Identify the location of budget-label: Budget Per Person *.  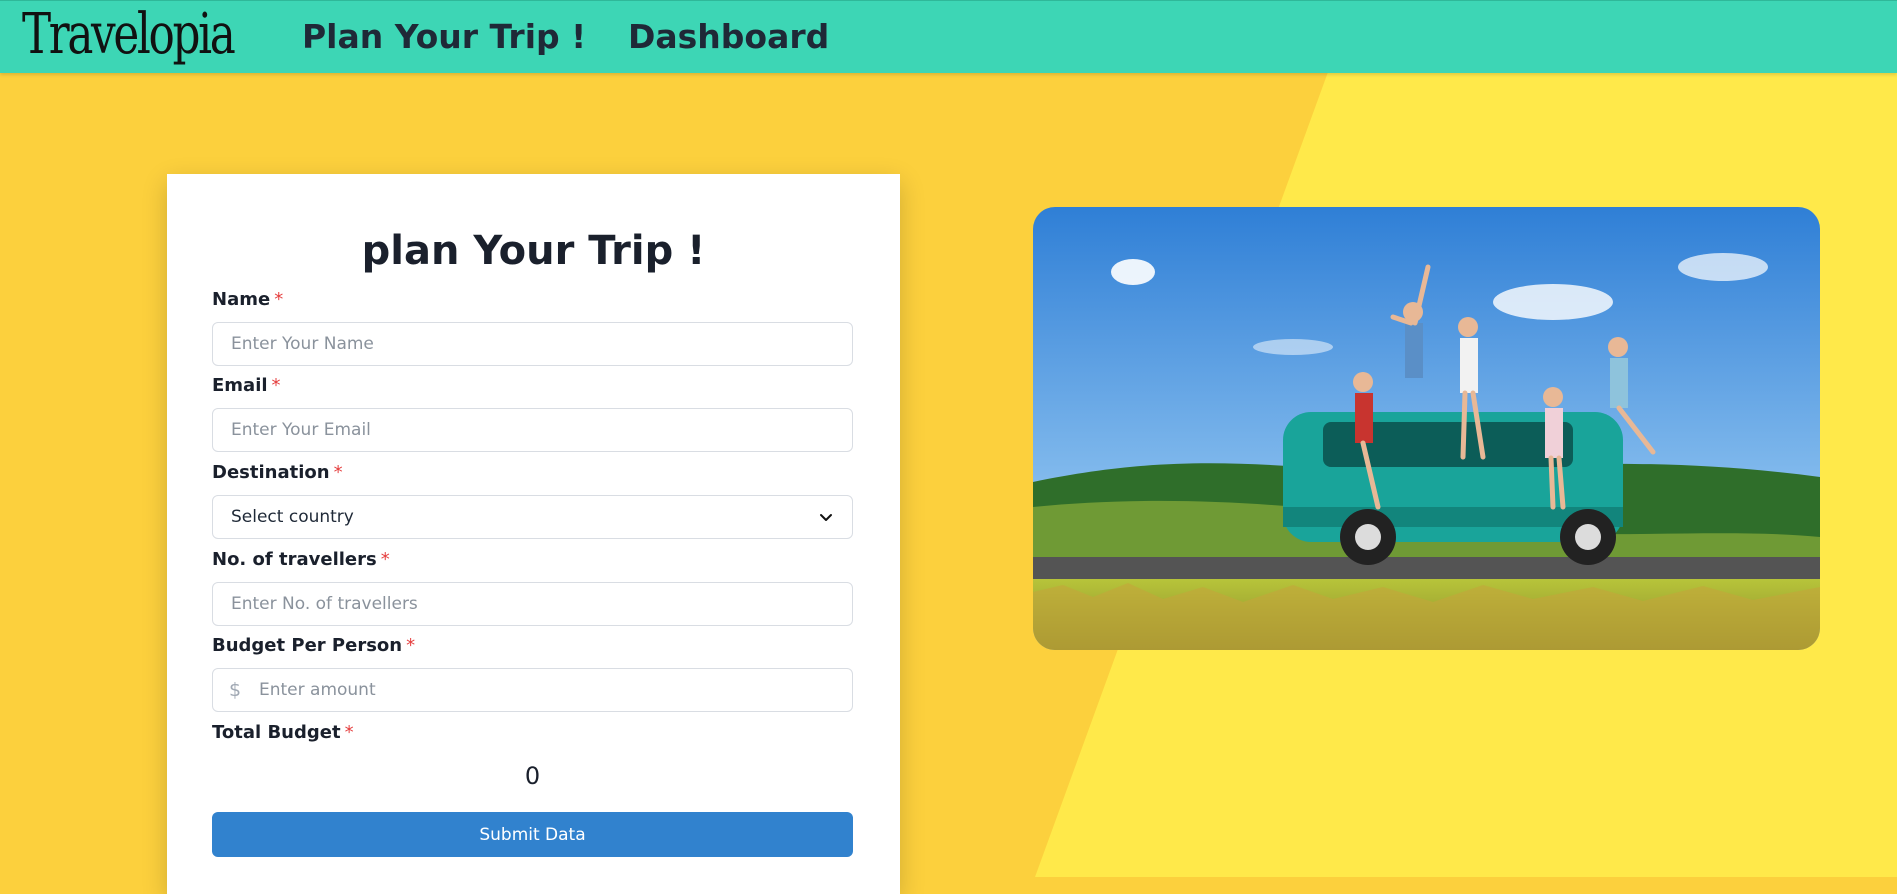
(313, 646).